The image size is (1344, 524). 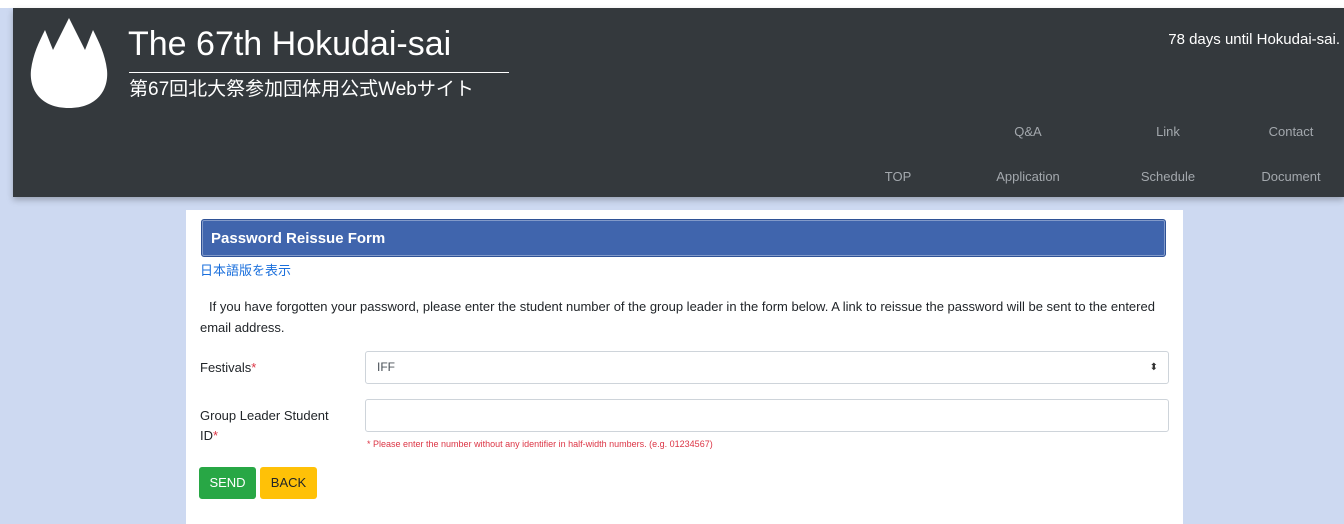 I want to click on festivals-label-text: Festivals, so click(x=226, y=367).